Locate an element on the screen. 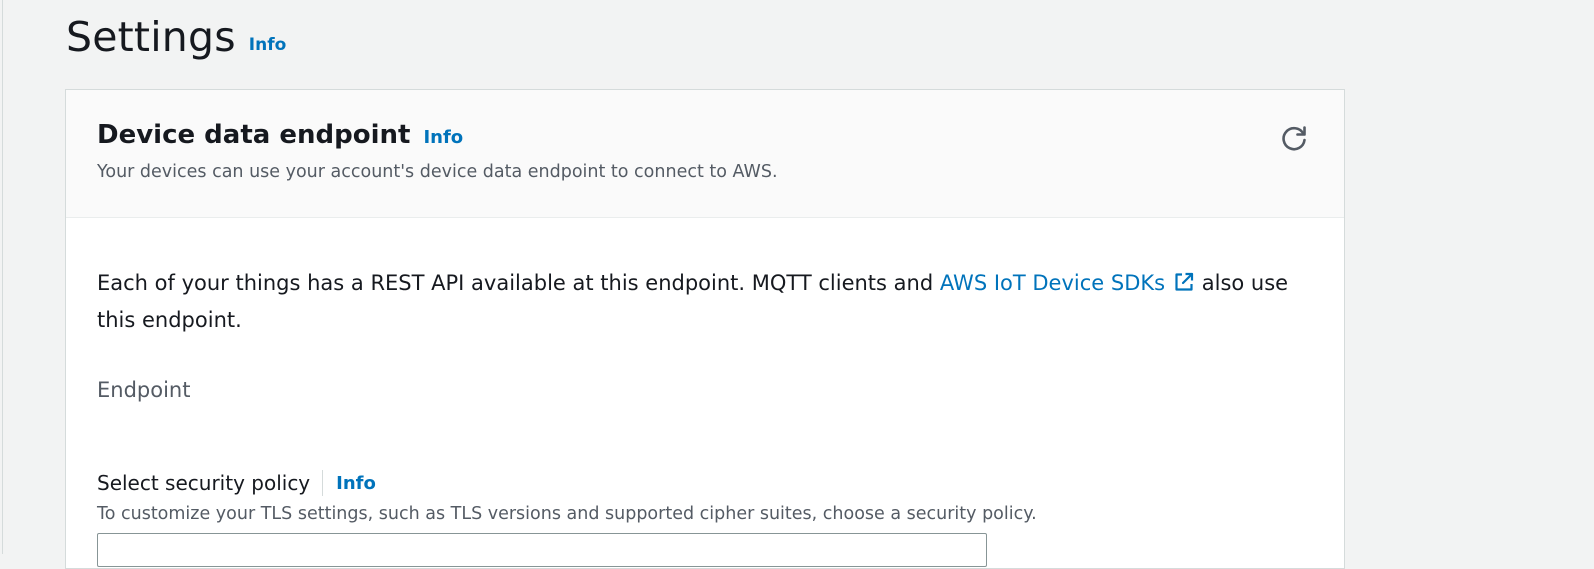  panel-info-link: Info is located at coordinates (443, 137).